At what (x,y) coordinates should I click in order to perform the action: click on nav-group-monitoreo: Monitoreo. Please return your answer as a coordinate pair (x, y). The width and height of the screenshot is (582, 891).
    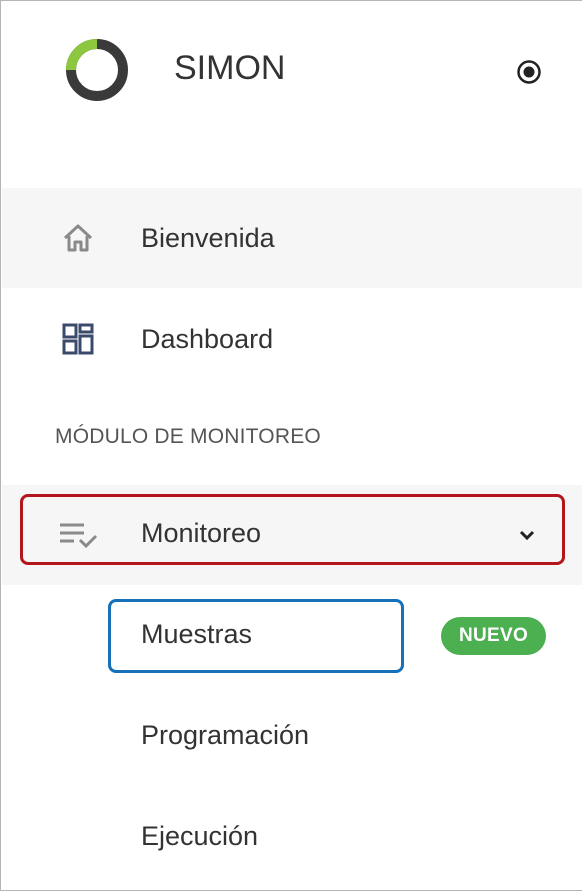
    Looking at the image, I should click on (292, 535).